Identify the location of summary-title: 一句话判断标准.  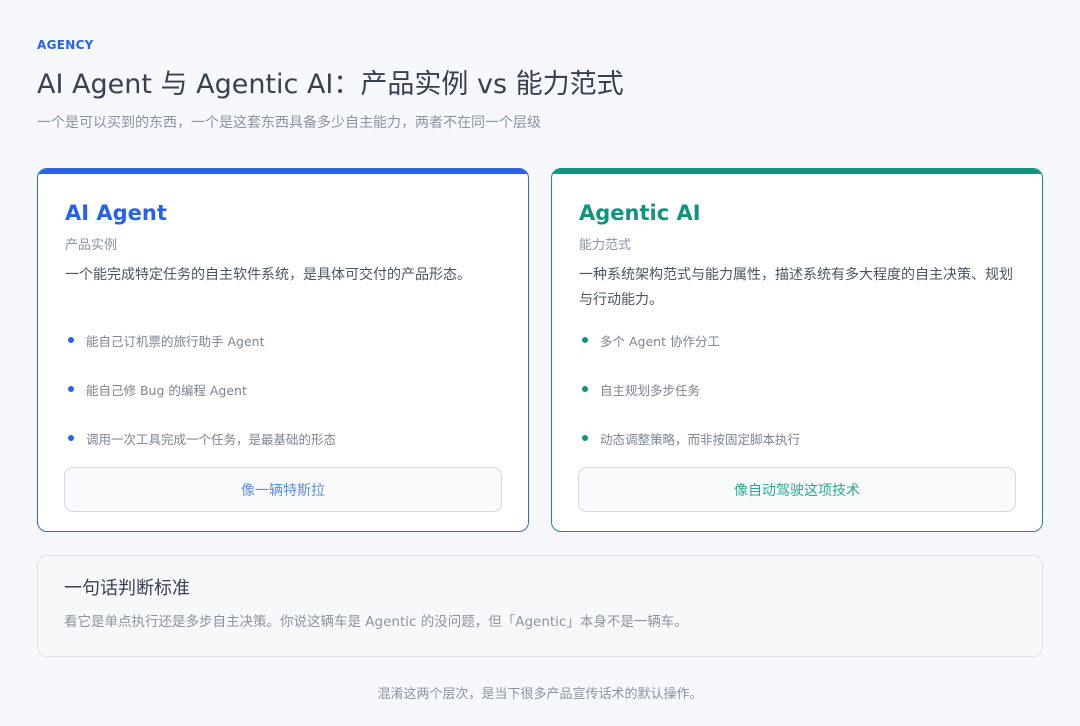
(127, 588).